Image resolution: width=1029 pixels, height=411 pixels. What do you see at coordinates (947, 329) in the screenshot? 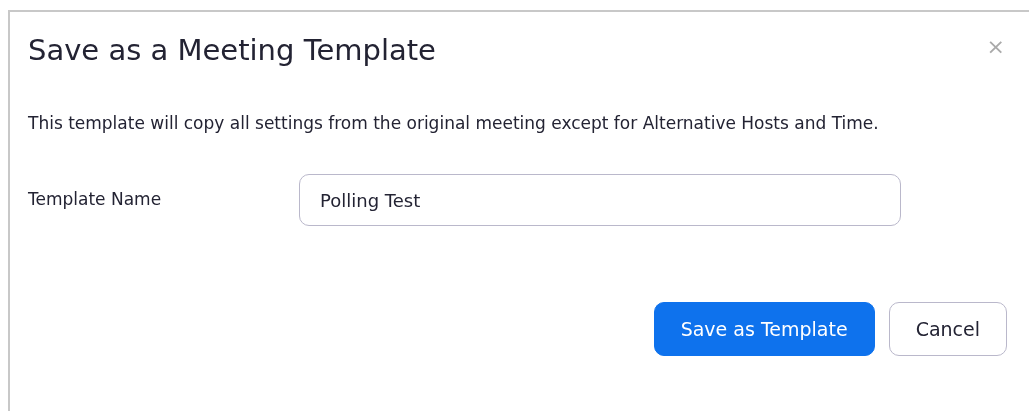
I see `cancel-button: Cancel` at bounding box center [947, 329].